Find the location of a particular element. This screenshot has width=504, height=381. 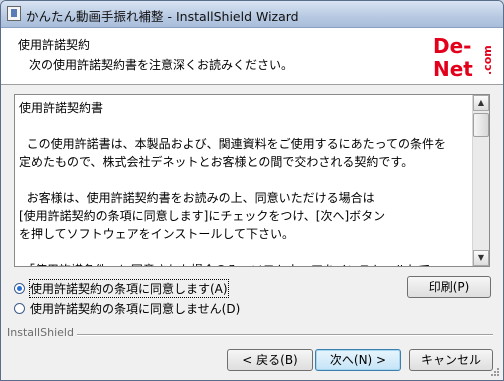

accept-radio-button is located at coordinates (19, 288).